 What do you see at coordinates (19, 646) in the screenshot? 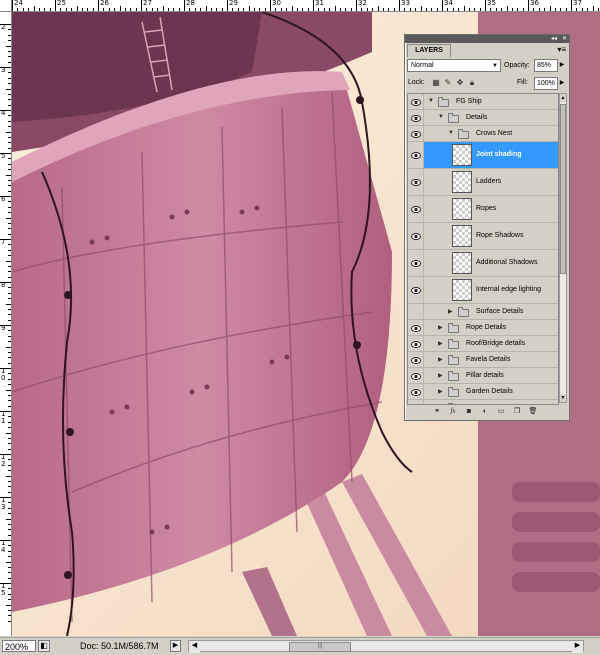
I see `zoom-input: 200%` at bounding box center [19, 646].